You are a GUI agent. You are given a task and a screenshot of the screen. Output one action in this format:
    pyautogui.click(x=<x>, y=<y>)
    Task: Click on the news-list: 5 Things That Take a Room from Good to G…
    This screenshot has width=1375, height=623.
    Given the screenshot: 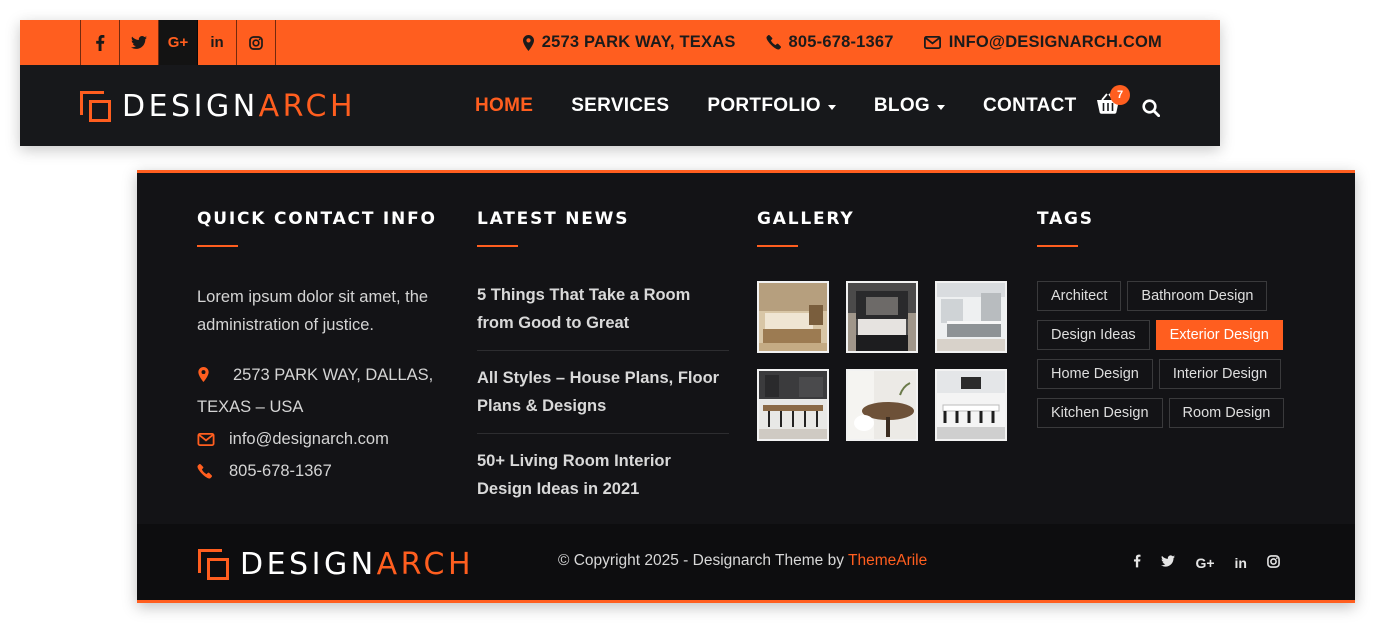 What is the action you would take?
    pyautogui.click(x=603, y=398)
    